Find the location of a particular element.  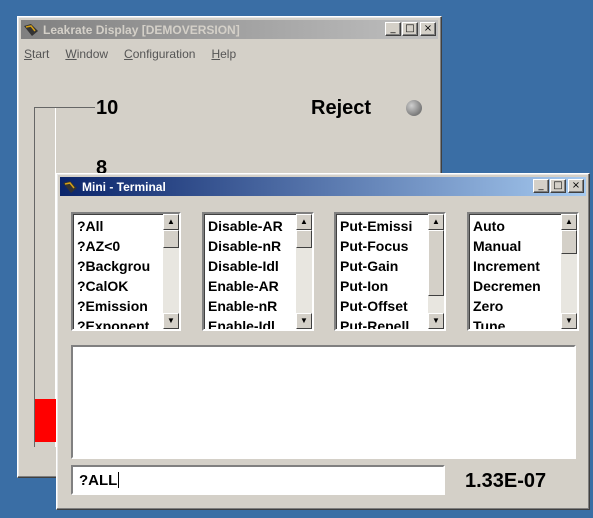

leakrate-bar is located at coordinates (45, 420).